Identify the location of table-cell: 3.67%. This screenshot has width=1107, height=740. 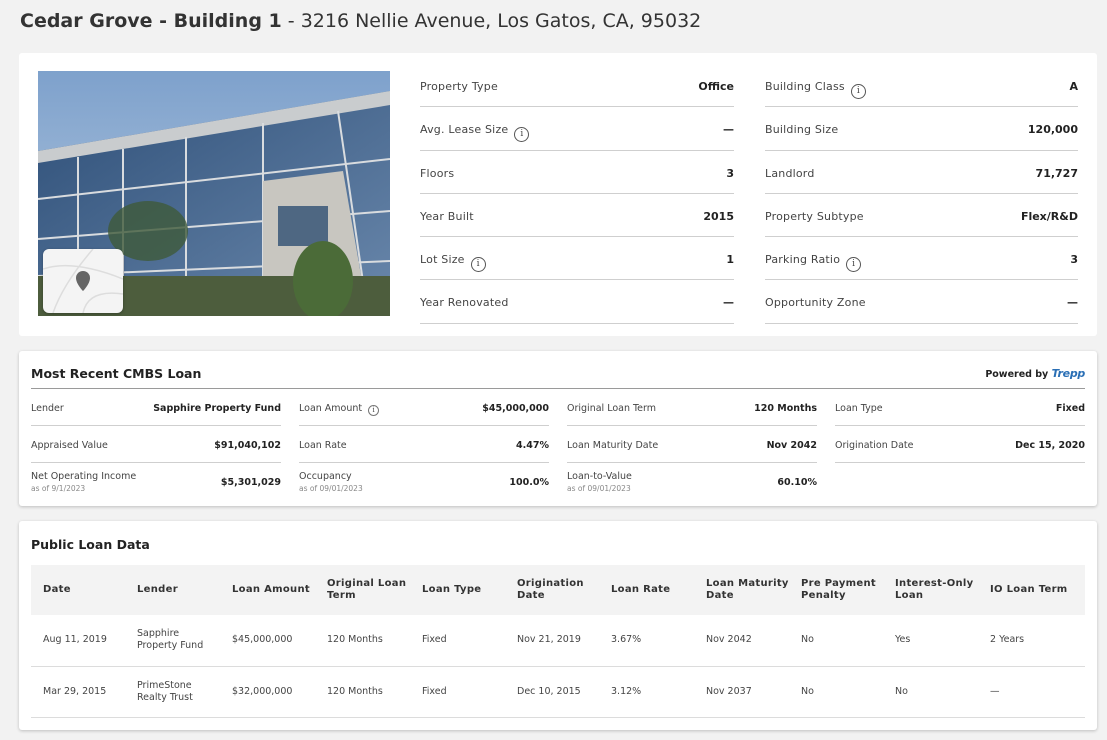
(646, 641).